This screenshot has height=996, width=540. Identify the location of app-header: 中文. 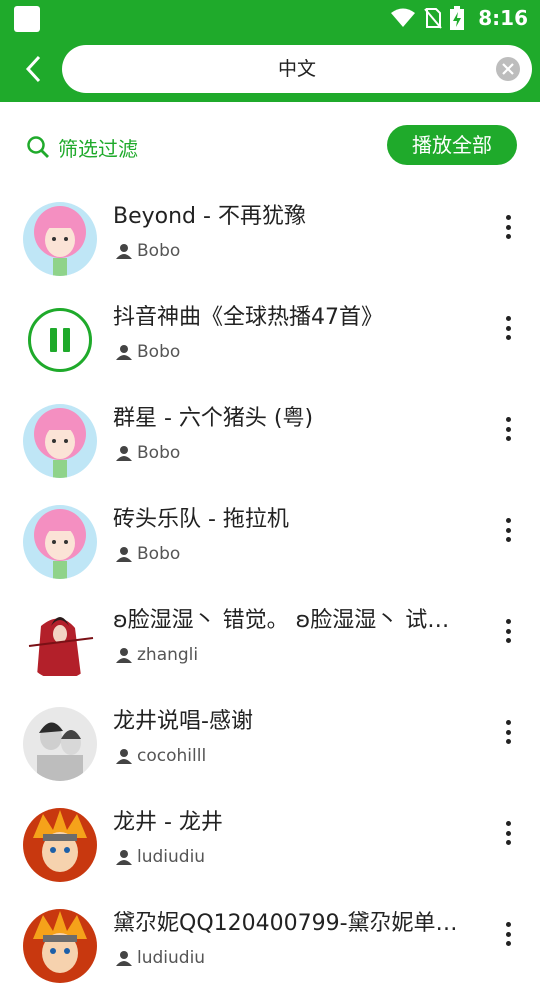
(270, 69).